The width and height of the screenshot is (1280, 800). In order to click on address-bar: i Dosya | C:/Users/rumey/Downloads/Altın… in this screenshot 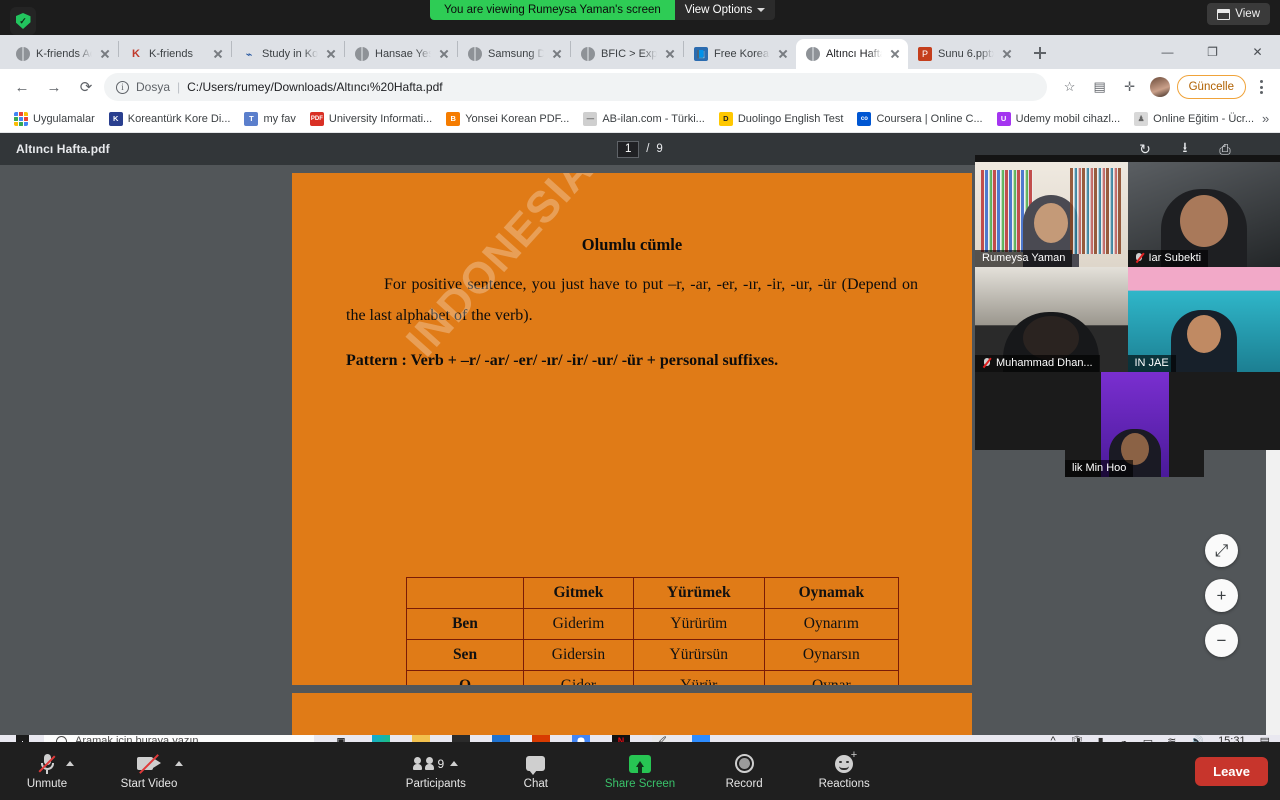, I will do `click(575, 87)`.